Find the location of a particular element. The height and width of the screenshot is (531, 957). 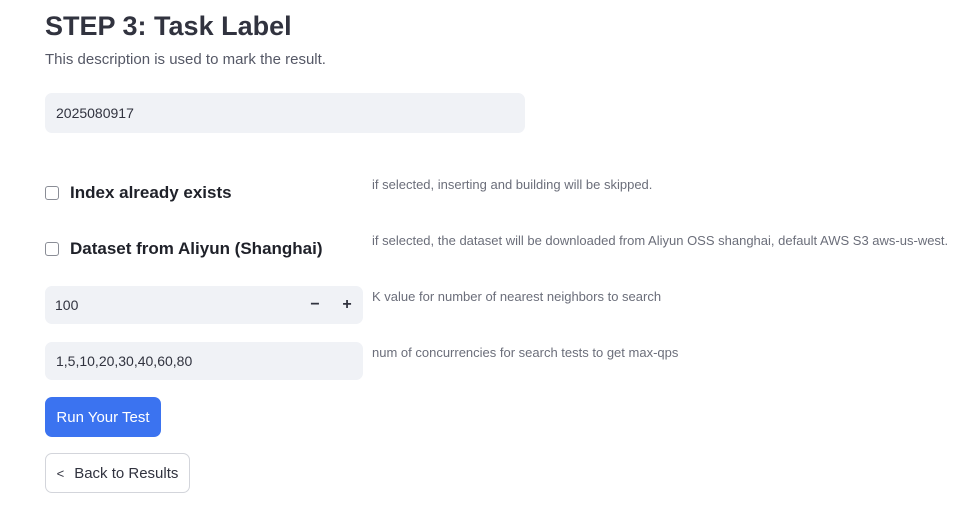

back-to-results-button: < Back to Results is located at coordinates (117, 473).